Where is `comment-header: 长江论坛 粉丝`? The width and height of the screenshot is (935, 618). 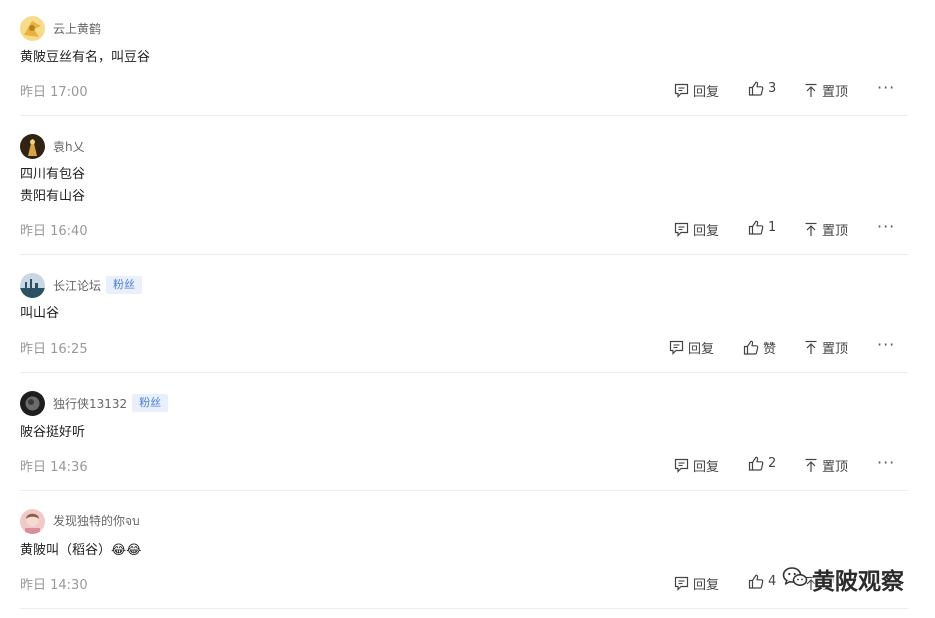
comment-header: 长江论坛 粉丝 is located at coordinates (81, 285).